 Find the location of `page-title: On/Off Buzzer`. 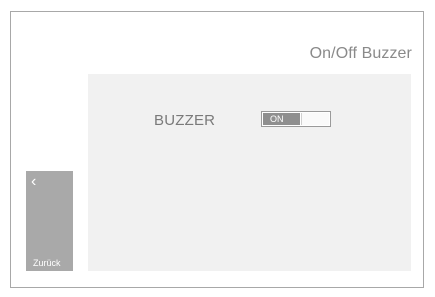

page-title: On/Off Buzzer is located at coordinates (360, 53).